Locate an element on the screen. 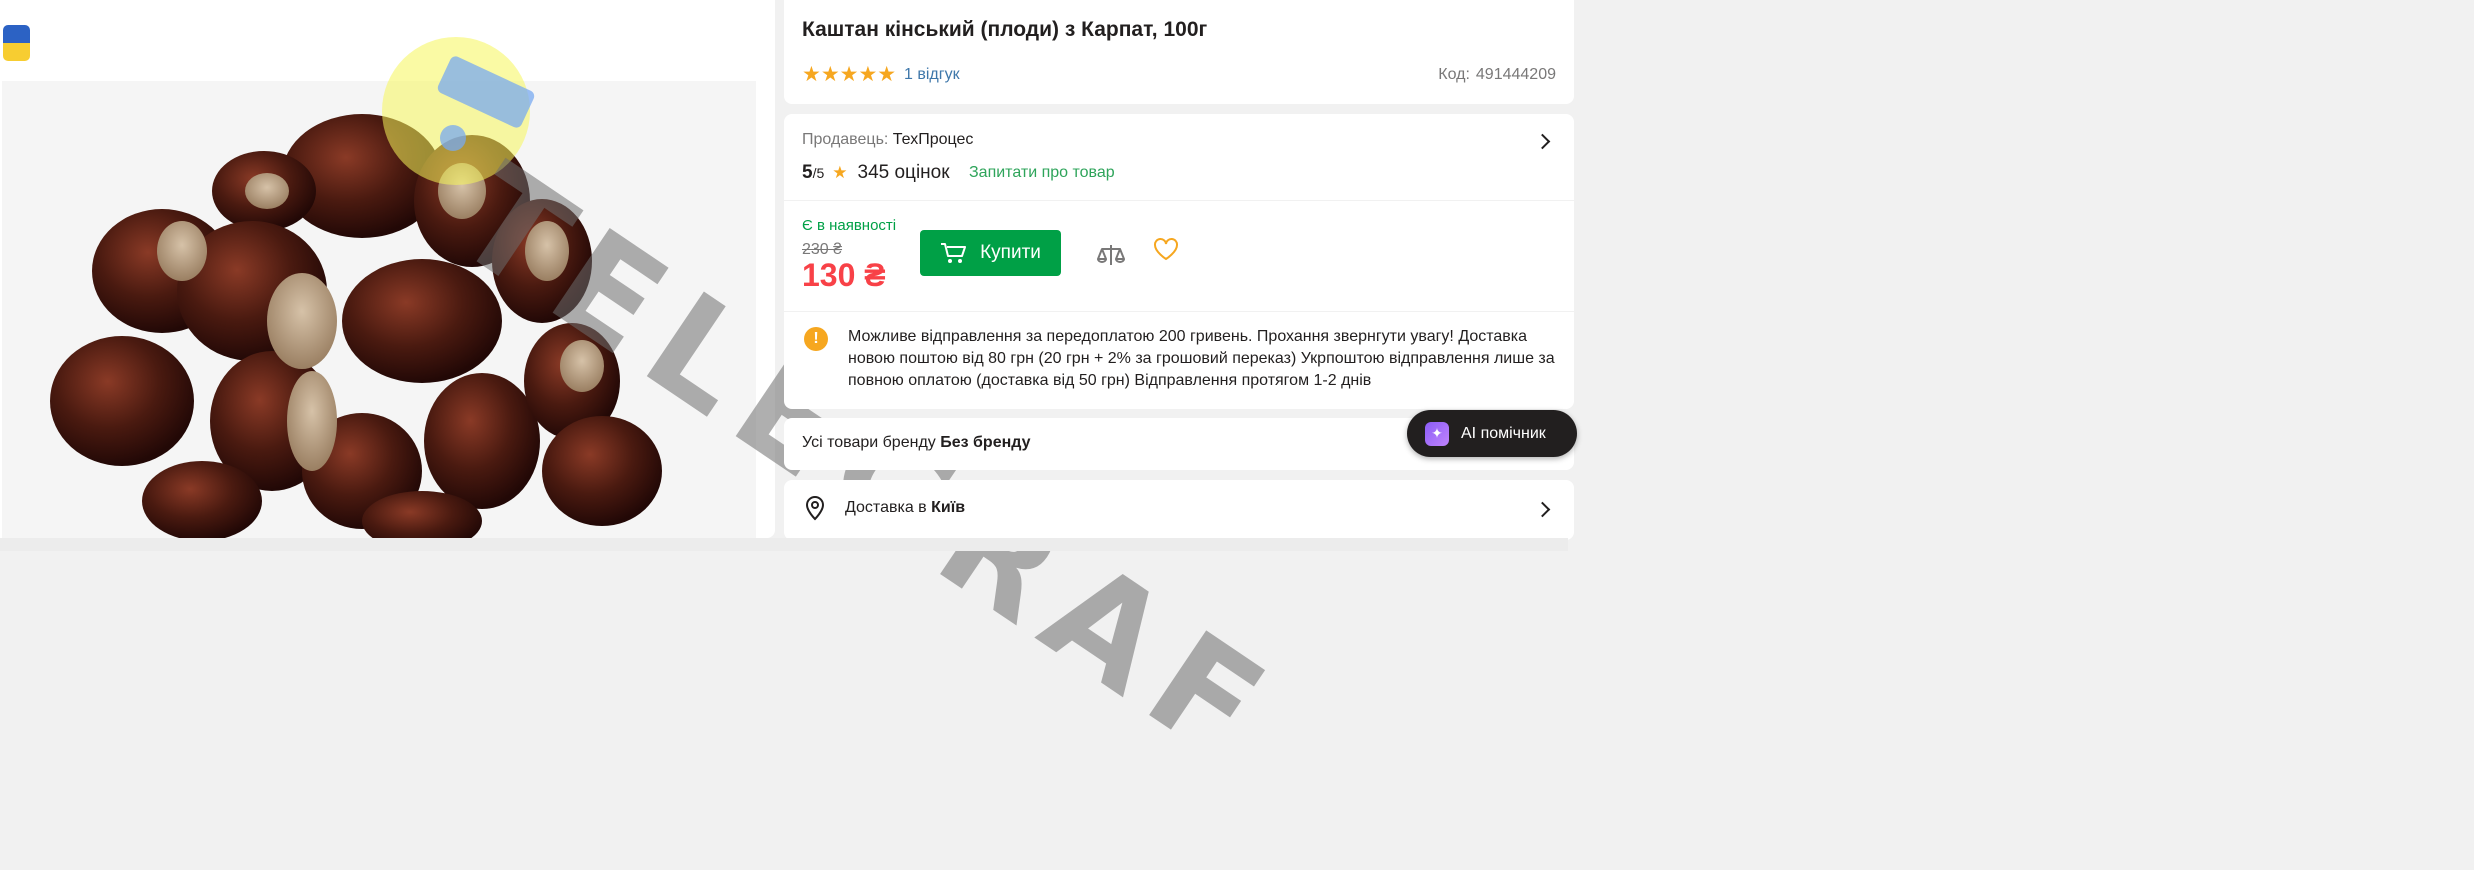 The image size is (2474, 870). brand-link: Усі товари бренду Без бренду is located at coordinates (916, 443).